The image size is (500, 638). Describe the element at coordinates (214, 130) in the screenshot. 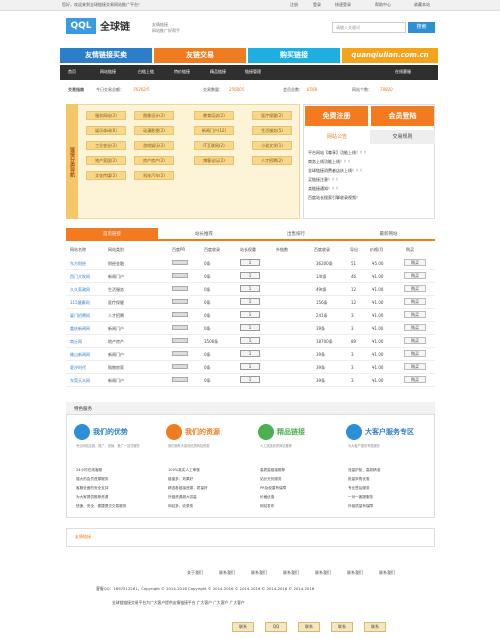

I see `category-tag: 新闻门户(12)` at that location.